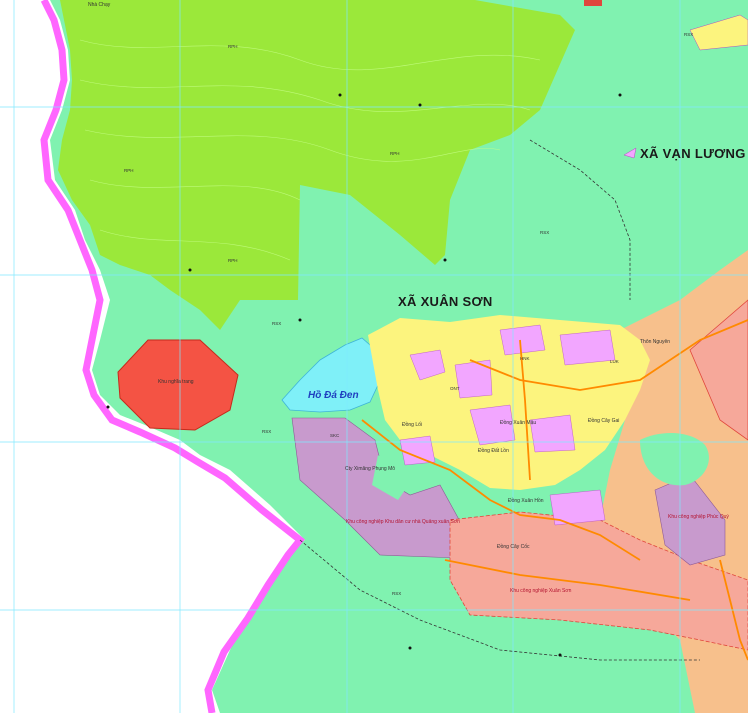 Image resolution: width=748 pixels, height=713 pixels. What do you see at coordinates (233, 46) in the screenshot?
I see `code-rph-1: RPH` at bounding box center [233, 46].